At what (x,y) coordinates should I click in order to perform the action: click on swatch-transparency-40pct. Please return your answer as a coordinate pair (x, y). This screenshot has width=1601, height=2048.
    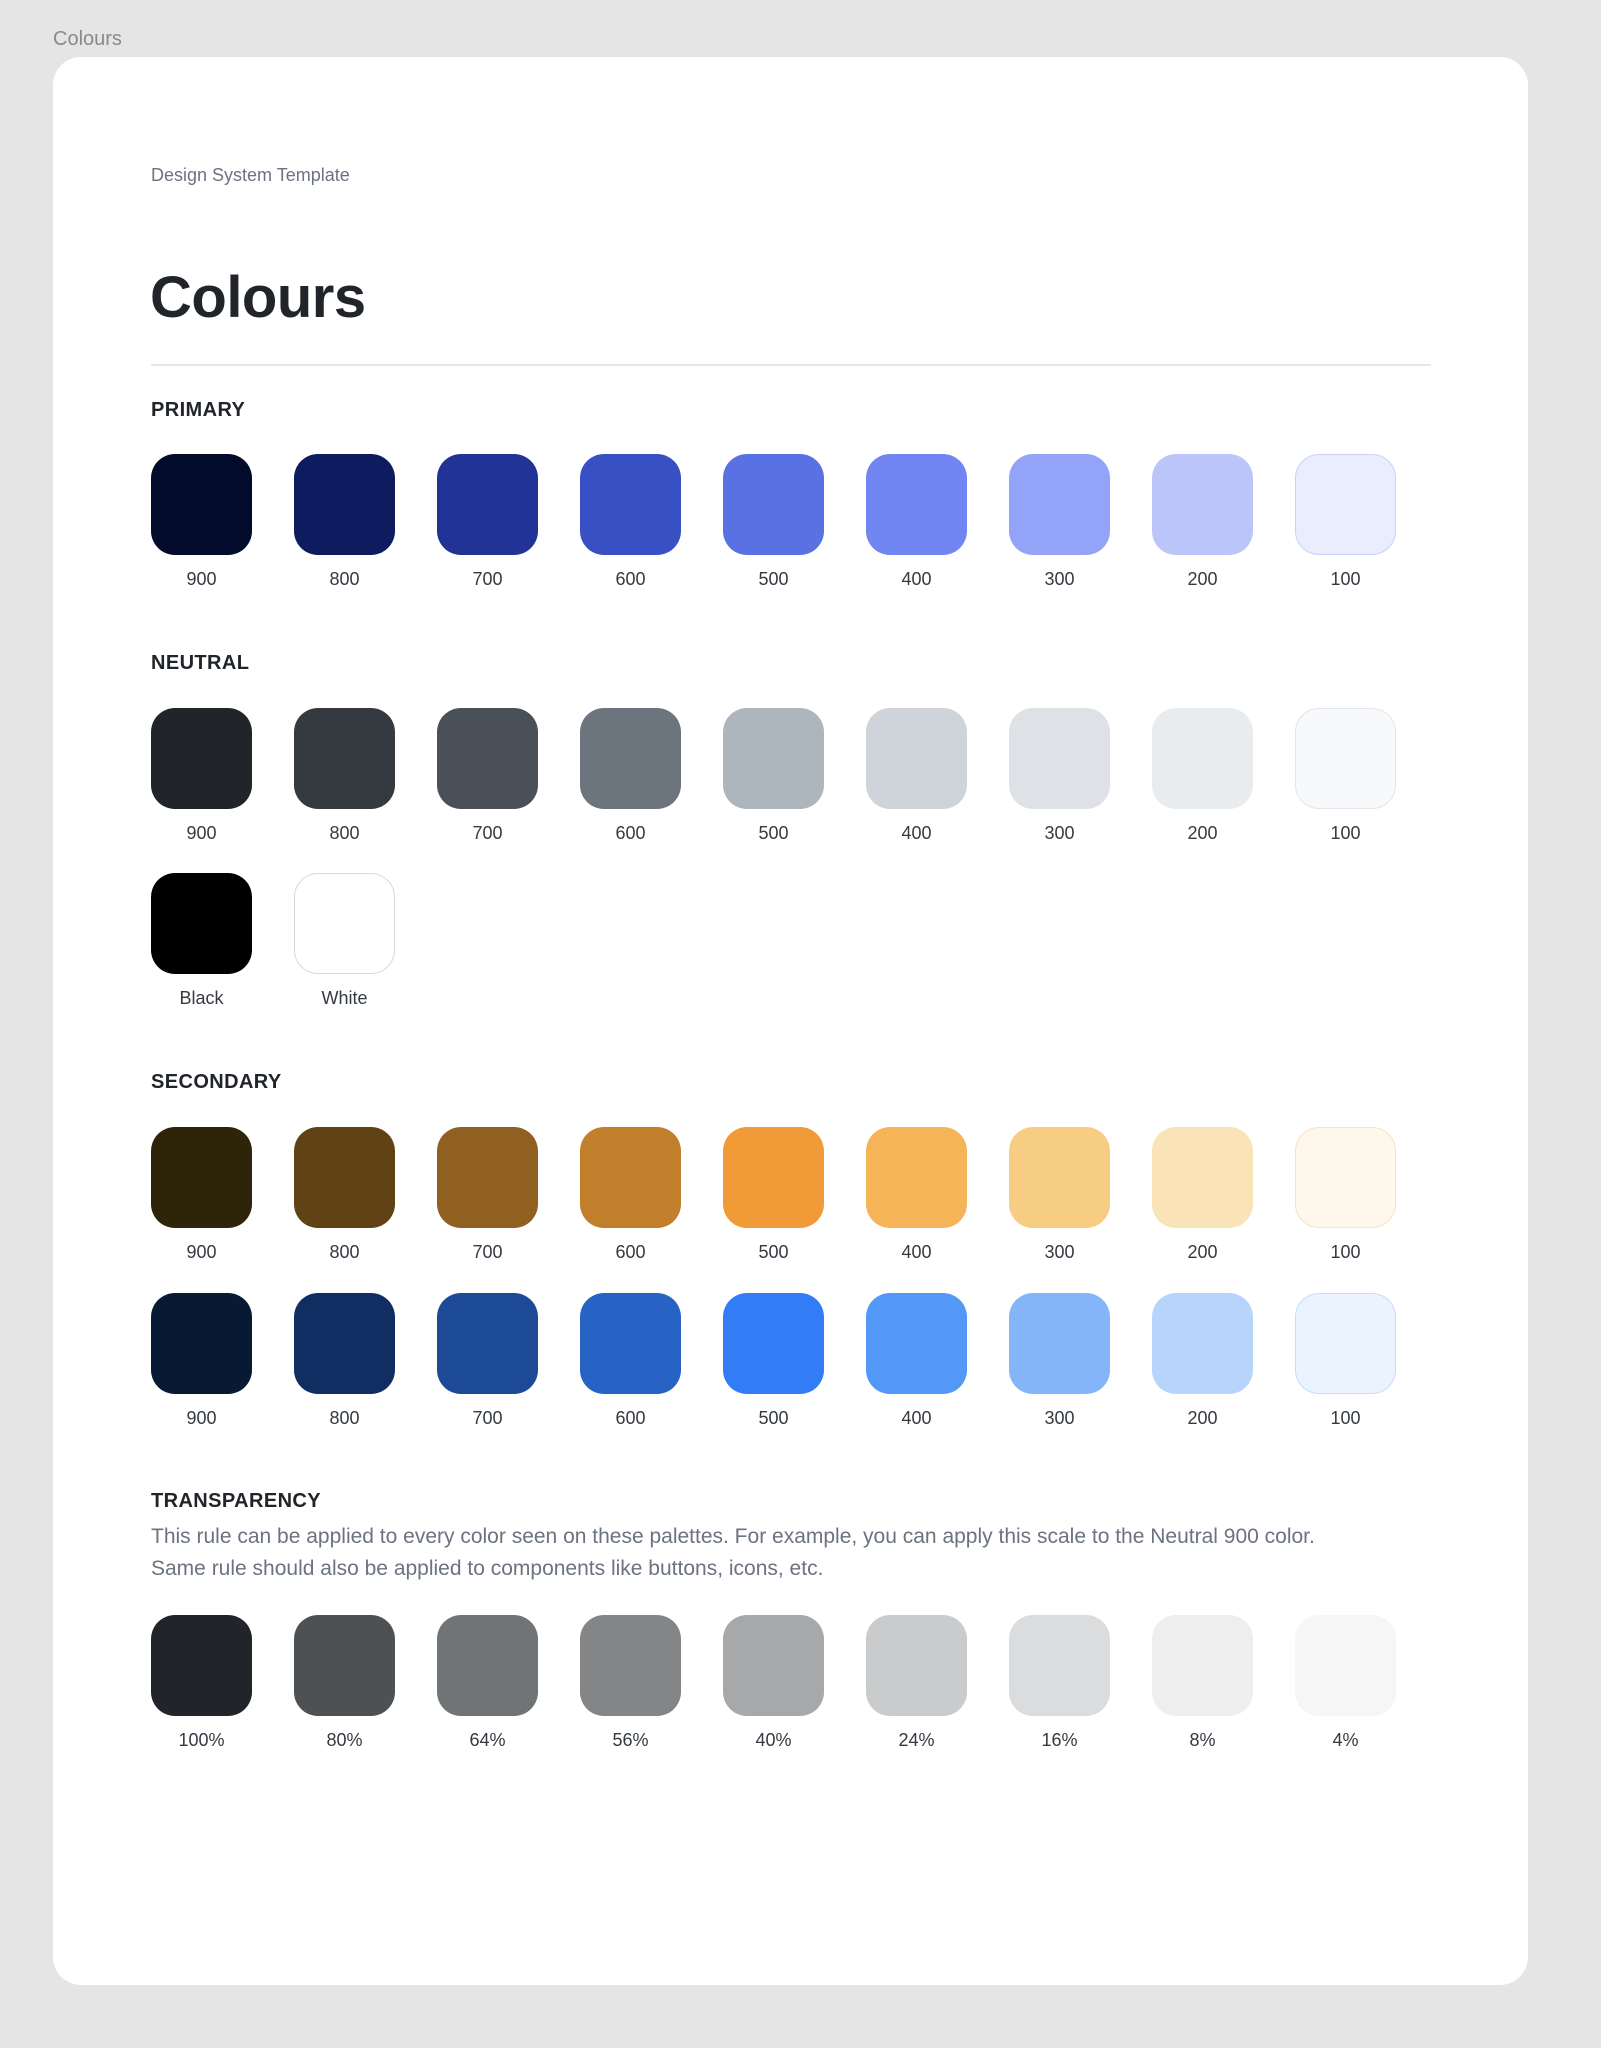
    Looking at the image, I should click on (773, 1665).